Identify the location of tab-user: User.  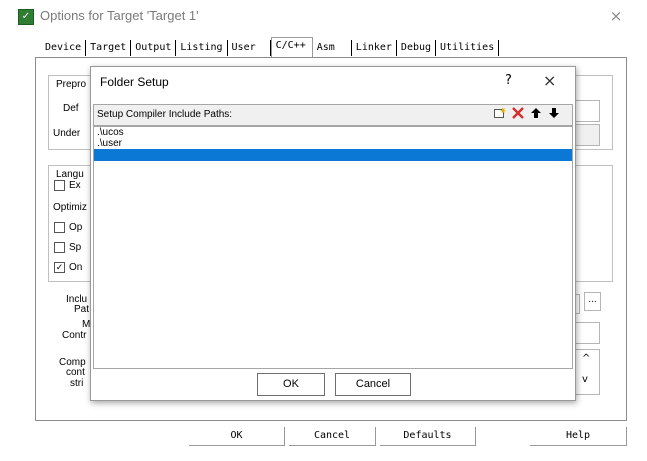
(249, 48).